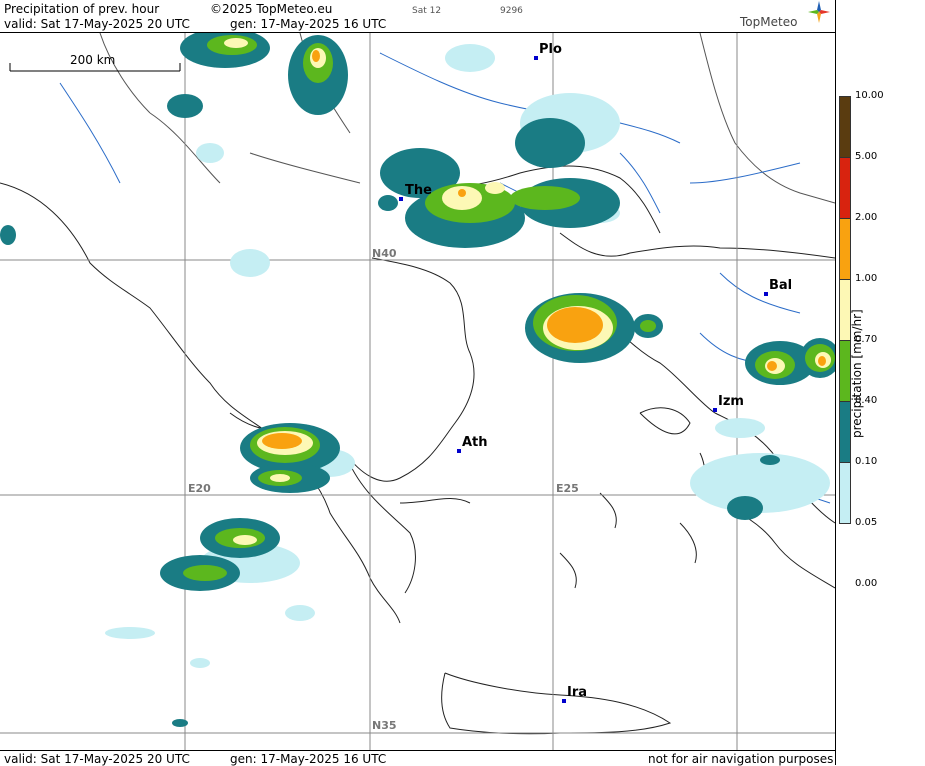  What do you see at coordinates (567, 488) in the screenshot?
I see `grid-label-e25: E25` at bounding box center [567, 488].